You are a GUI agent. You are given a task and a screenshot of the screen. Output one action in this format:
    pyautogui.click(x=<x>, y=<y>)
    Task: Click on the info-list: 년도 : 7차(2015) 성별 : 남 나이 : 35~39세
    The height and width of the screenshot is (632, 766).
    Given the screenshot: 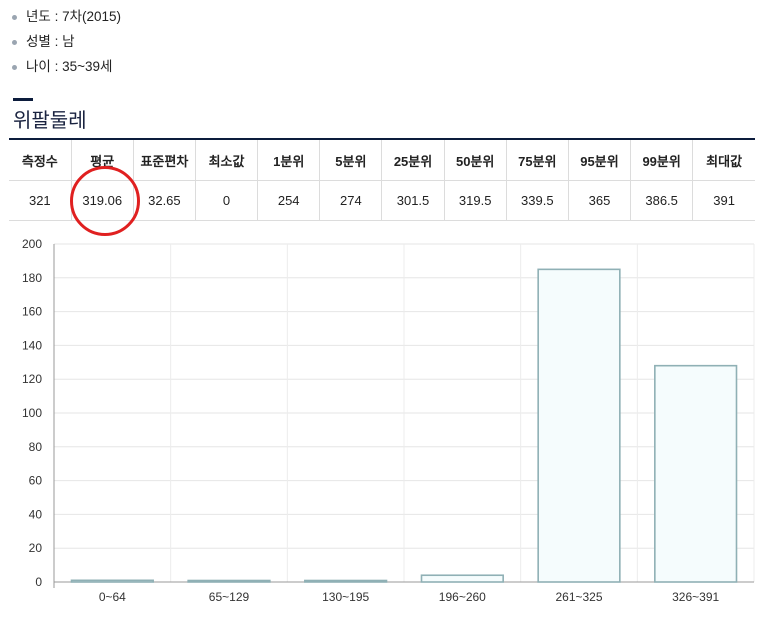 What is the action you would take?
    pyautogui.click(x=66, y=41)
    